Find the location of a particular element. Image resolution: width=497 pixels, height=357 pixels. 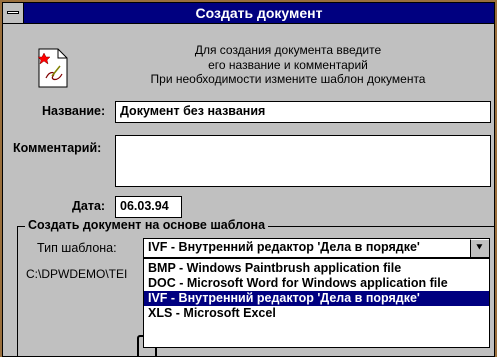

dropdown-button: ⯆ is located at coordinates (479, 248).